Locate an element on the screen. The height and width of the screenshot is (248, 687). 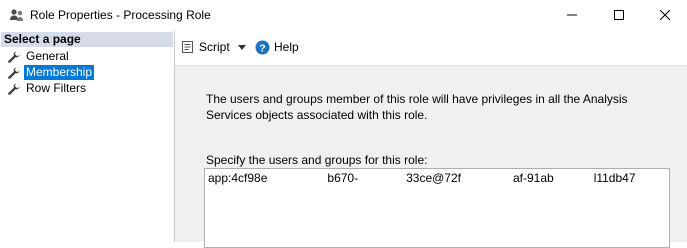
close-icon is located at coordinates (665, 15).